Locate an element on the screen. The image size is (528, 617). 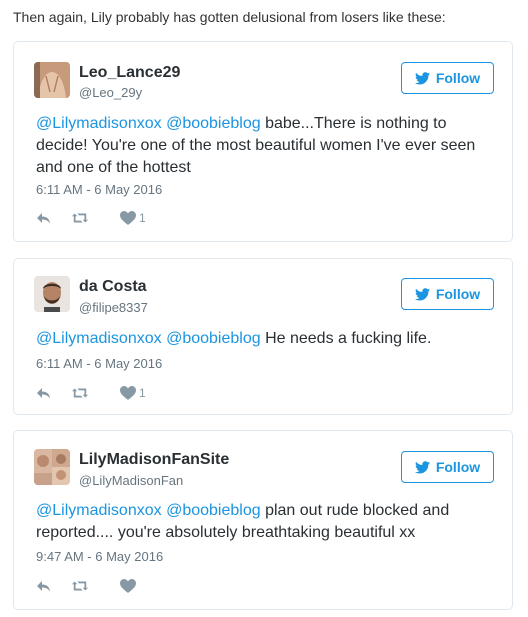
display-name: Leo_Lance29 is located at coordinates (129, 73).